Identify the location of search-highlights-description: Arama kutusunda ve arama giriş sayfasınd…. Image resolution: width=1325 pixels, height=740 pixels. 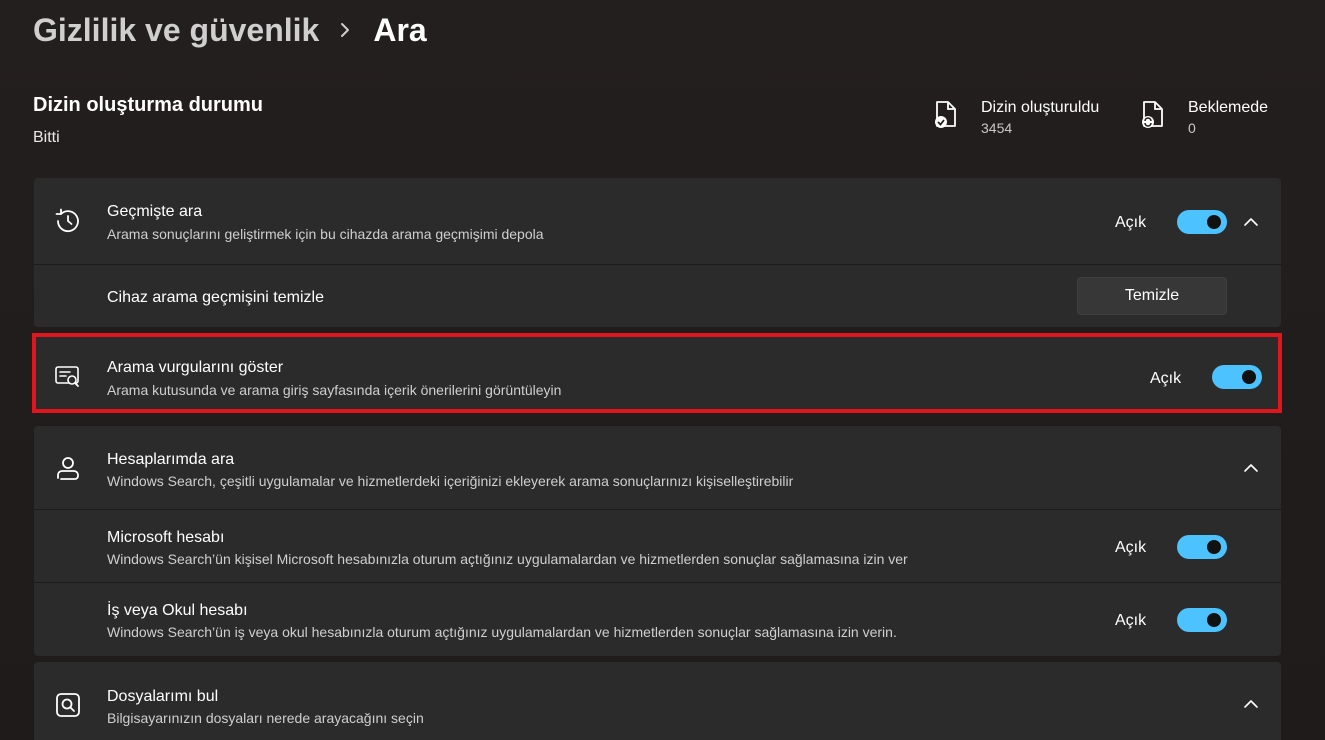
(334, 390).